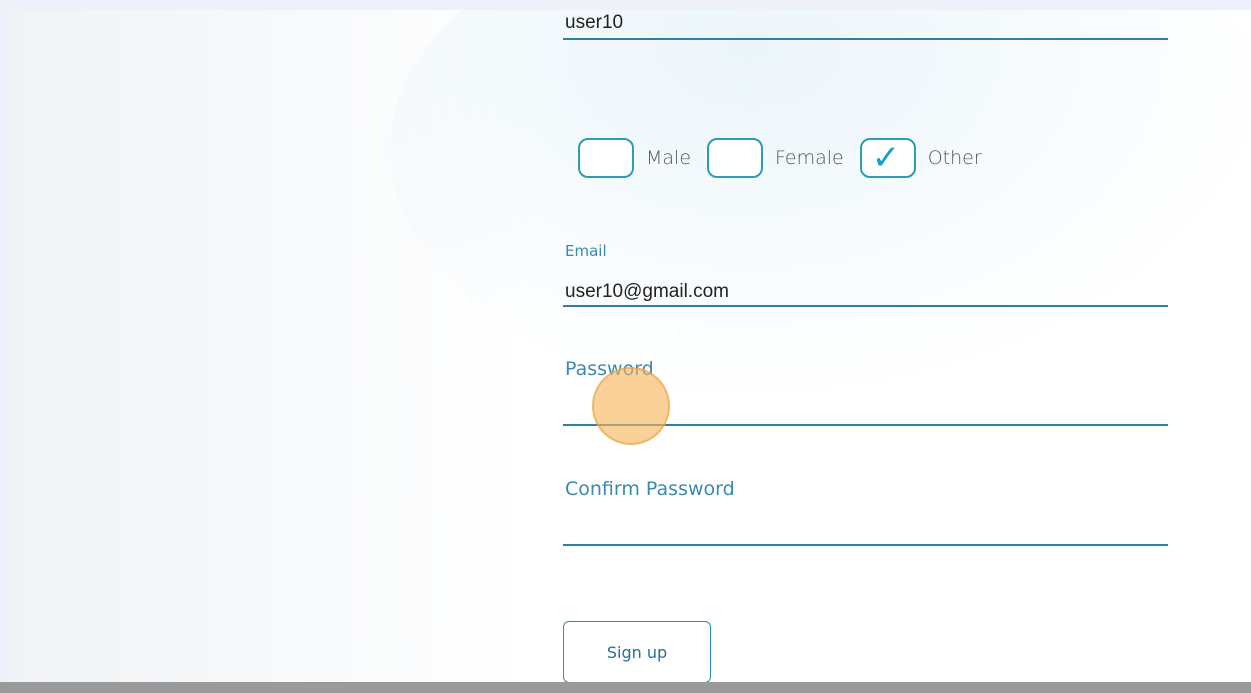 The image size is (1251, 693). I want to click on click-highlight-indicator, so click(631, 406).